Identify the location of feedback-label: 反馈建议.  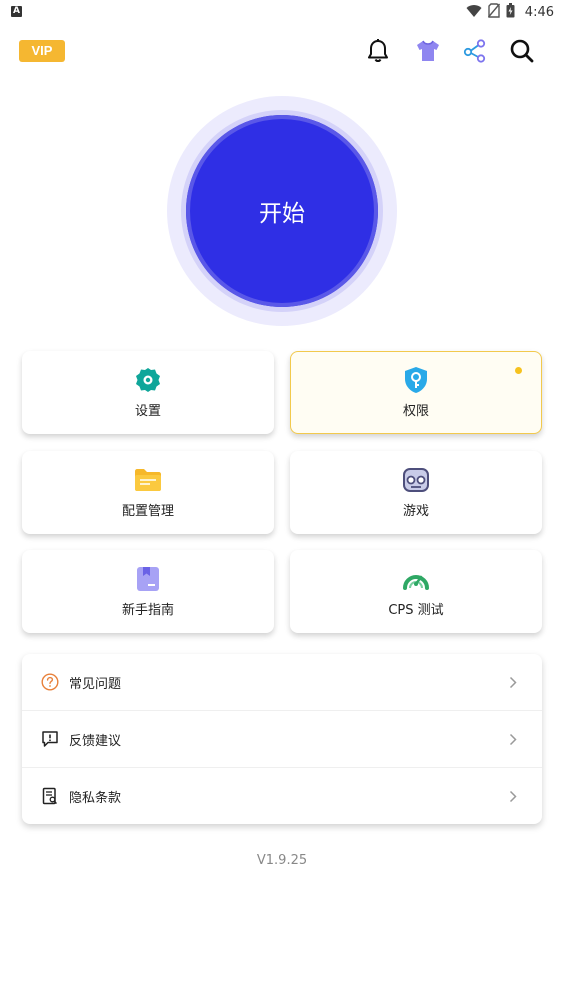
(95, 741).